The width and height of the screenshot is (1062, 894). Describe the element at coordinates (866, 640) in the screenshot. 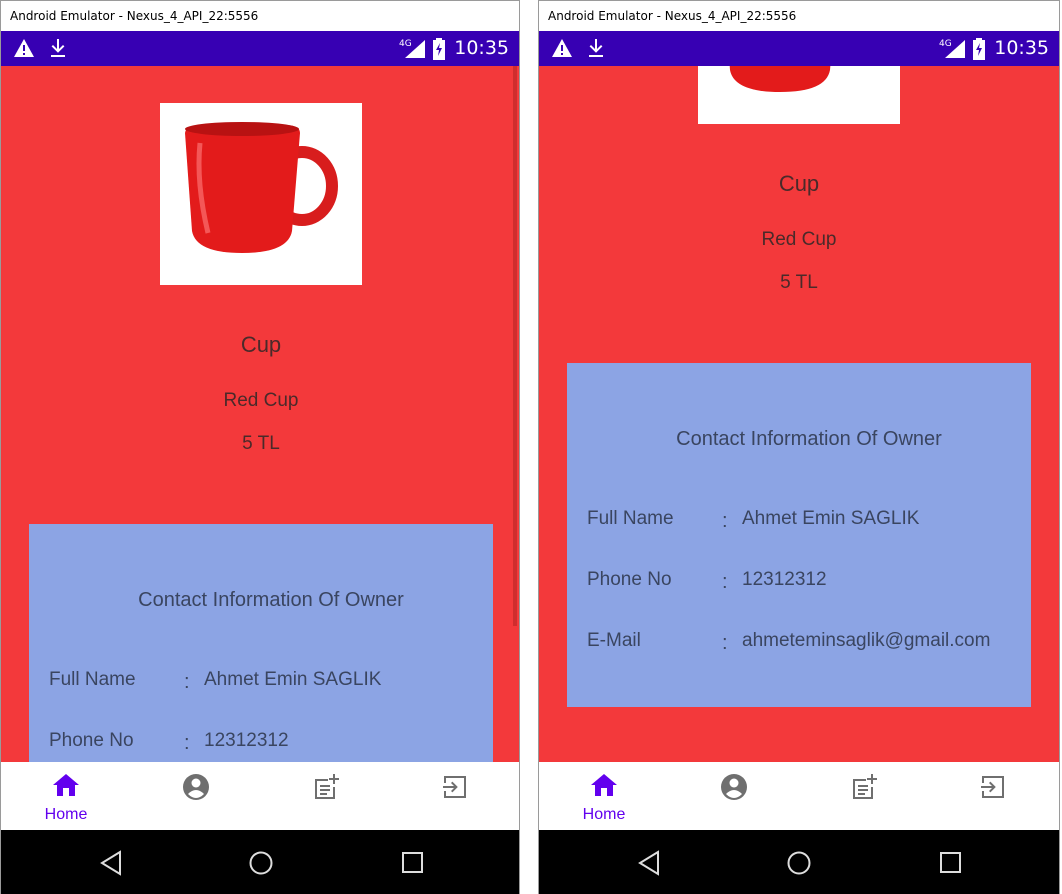

I see `email-value: ahmeteminsaglik@gmail.com` at that location.